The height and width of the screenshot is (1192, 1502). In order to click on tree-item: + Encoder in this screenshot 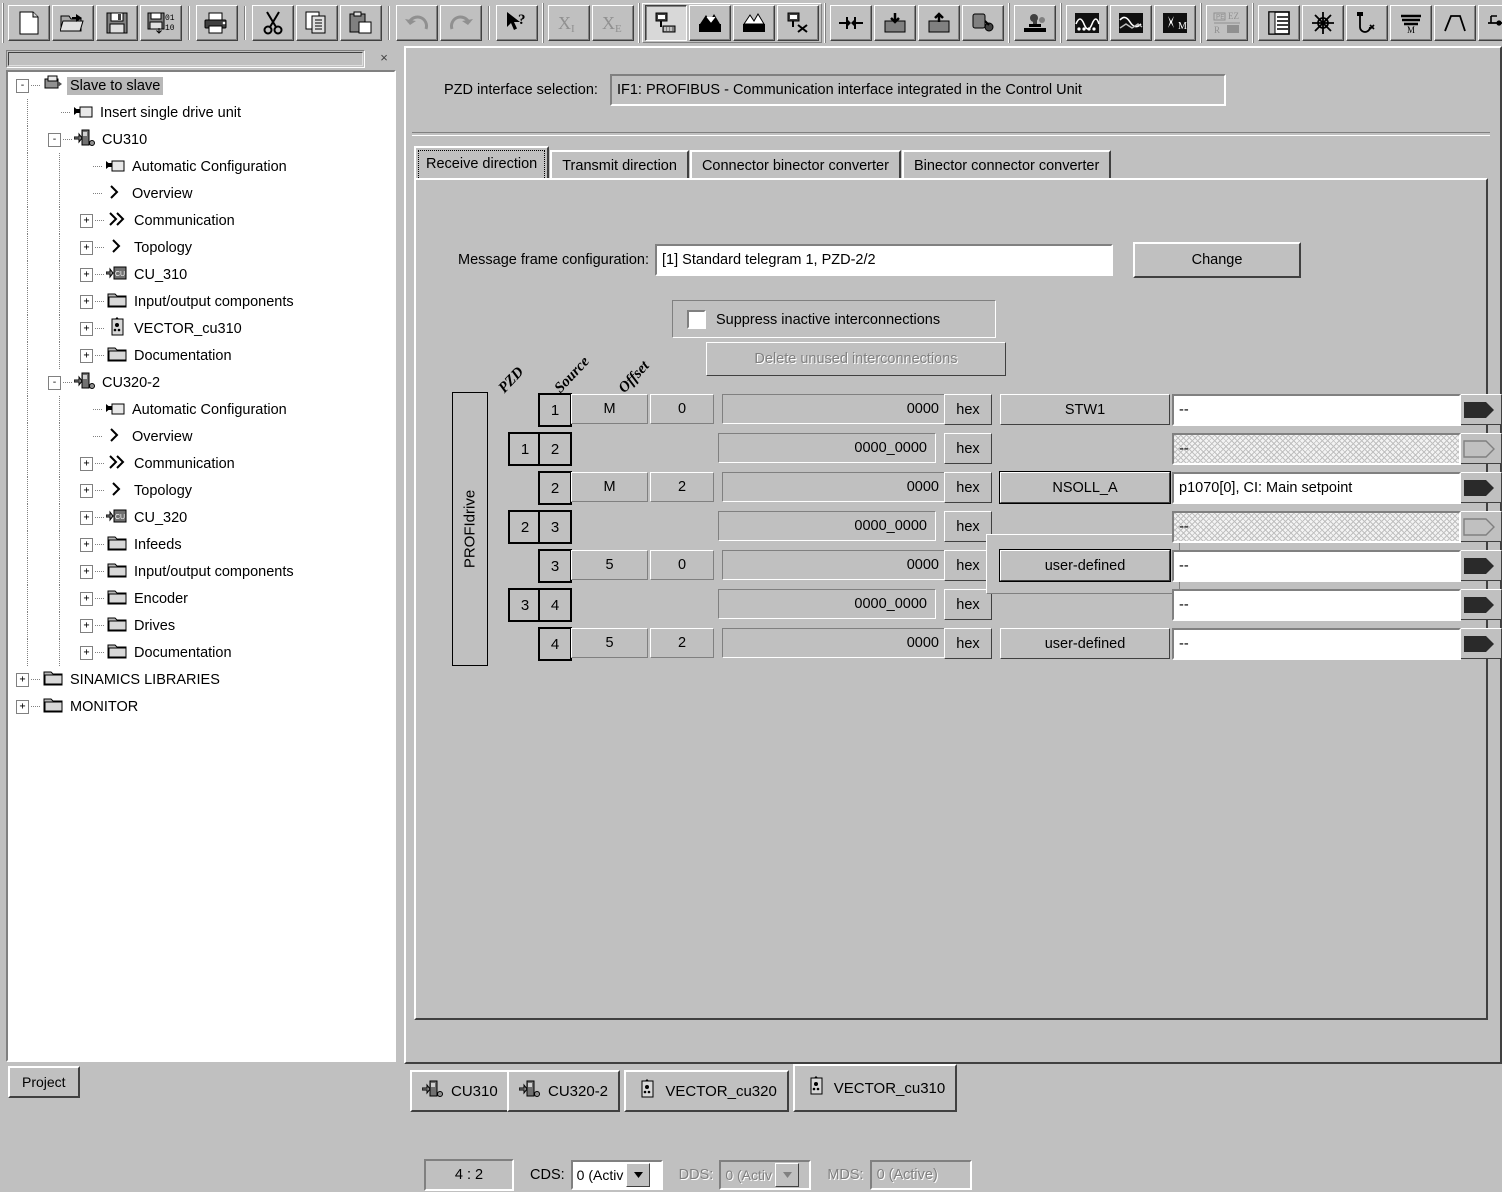, I will do `click(201, 598)`.